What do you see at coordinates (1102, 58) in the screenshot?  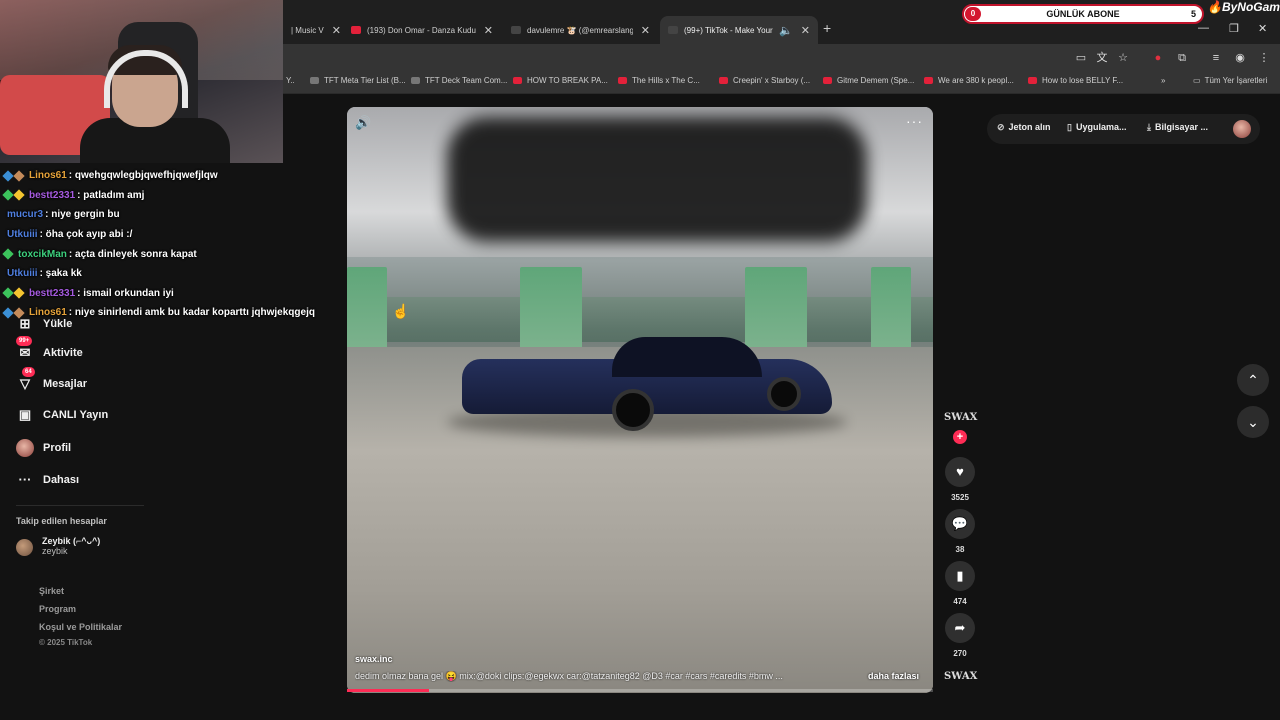 I see `translate-icon: 文` at bounding box center [1102, 58].